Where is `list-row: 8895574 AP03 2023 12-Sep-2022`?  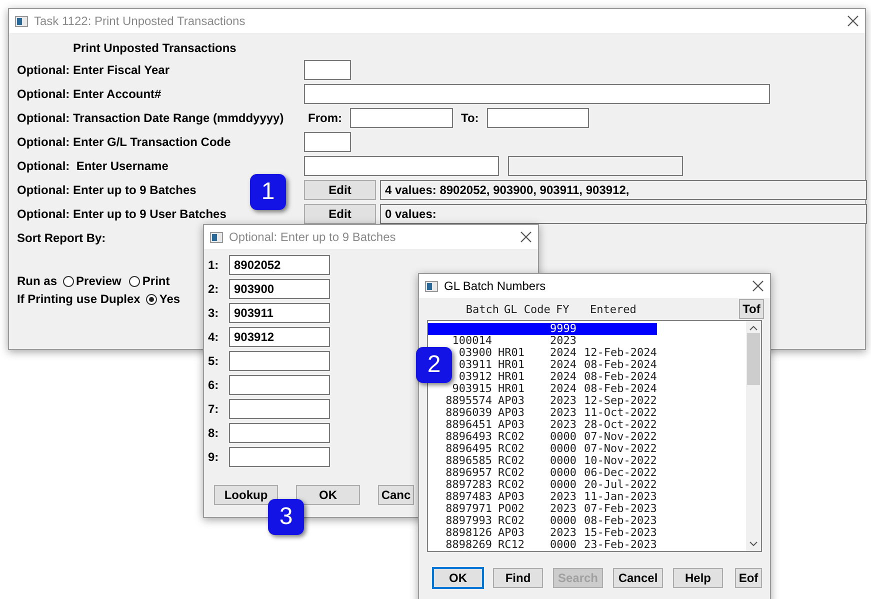
list-row: 8895574 AP03 2023 12-Sep-2022 is located at coordinates (542, 401).